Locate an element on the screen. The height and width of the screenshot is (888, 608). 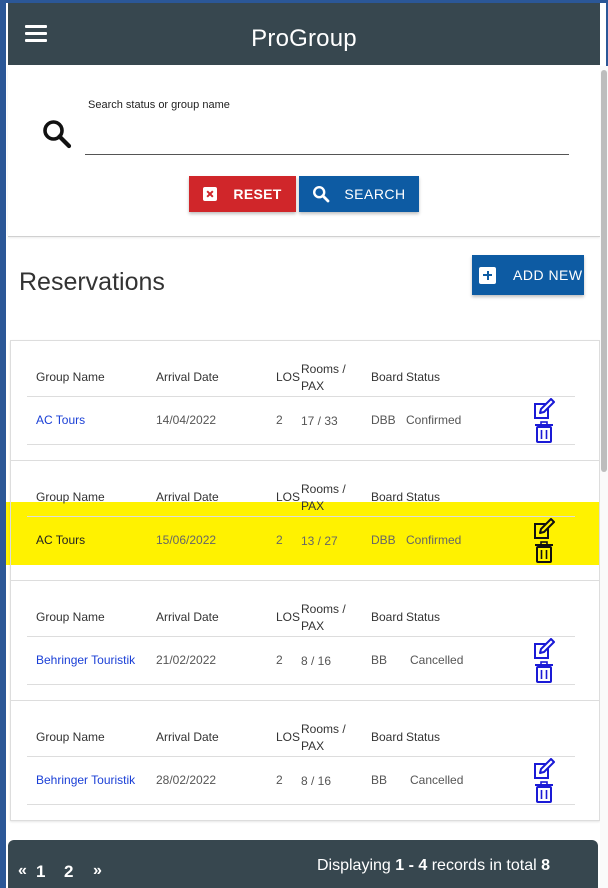
search-label: Search status or group name is located at coordinates (159, 105).